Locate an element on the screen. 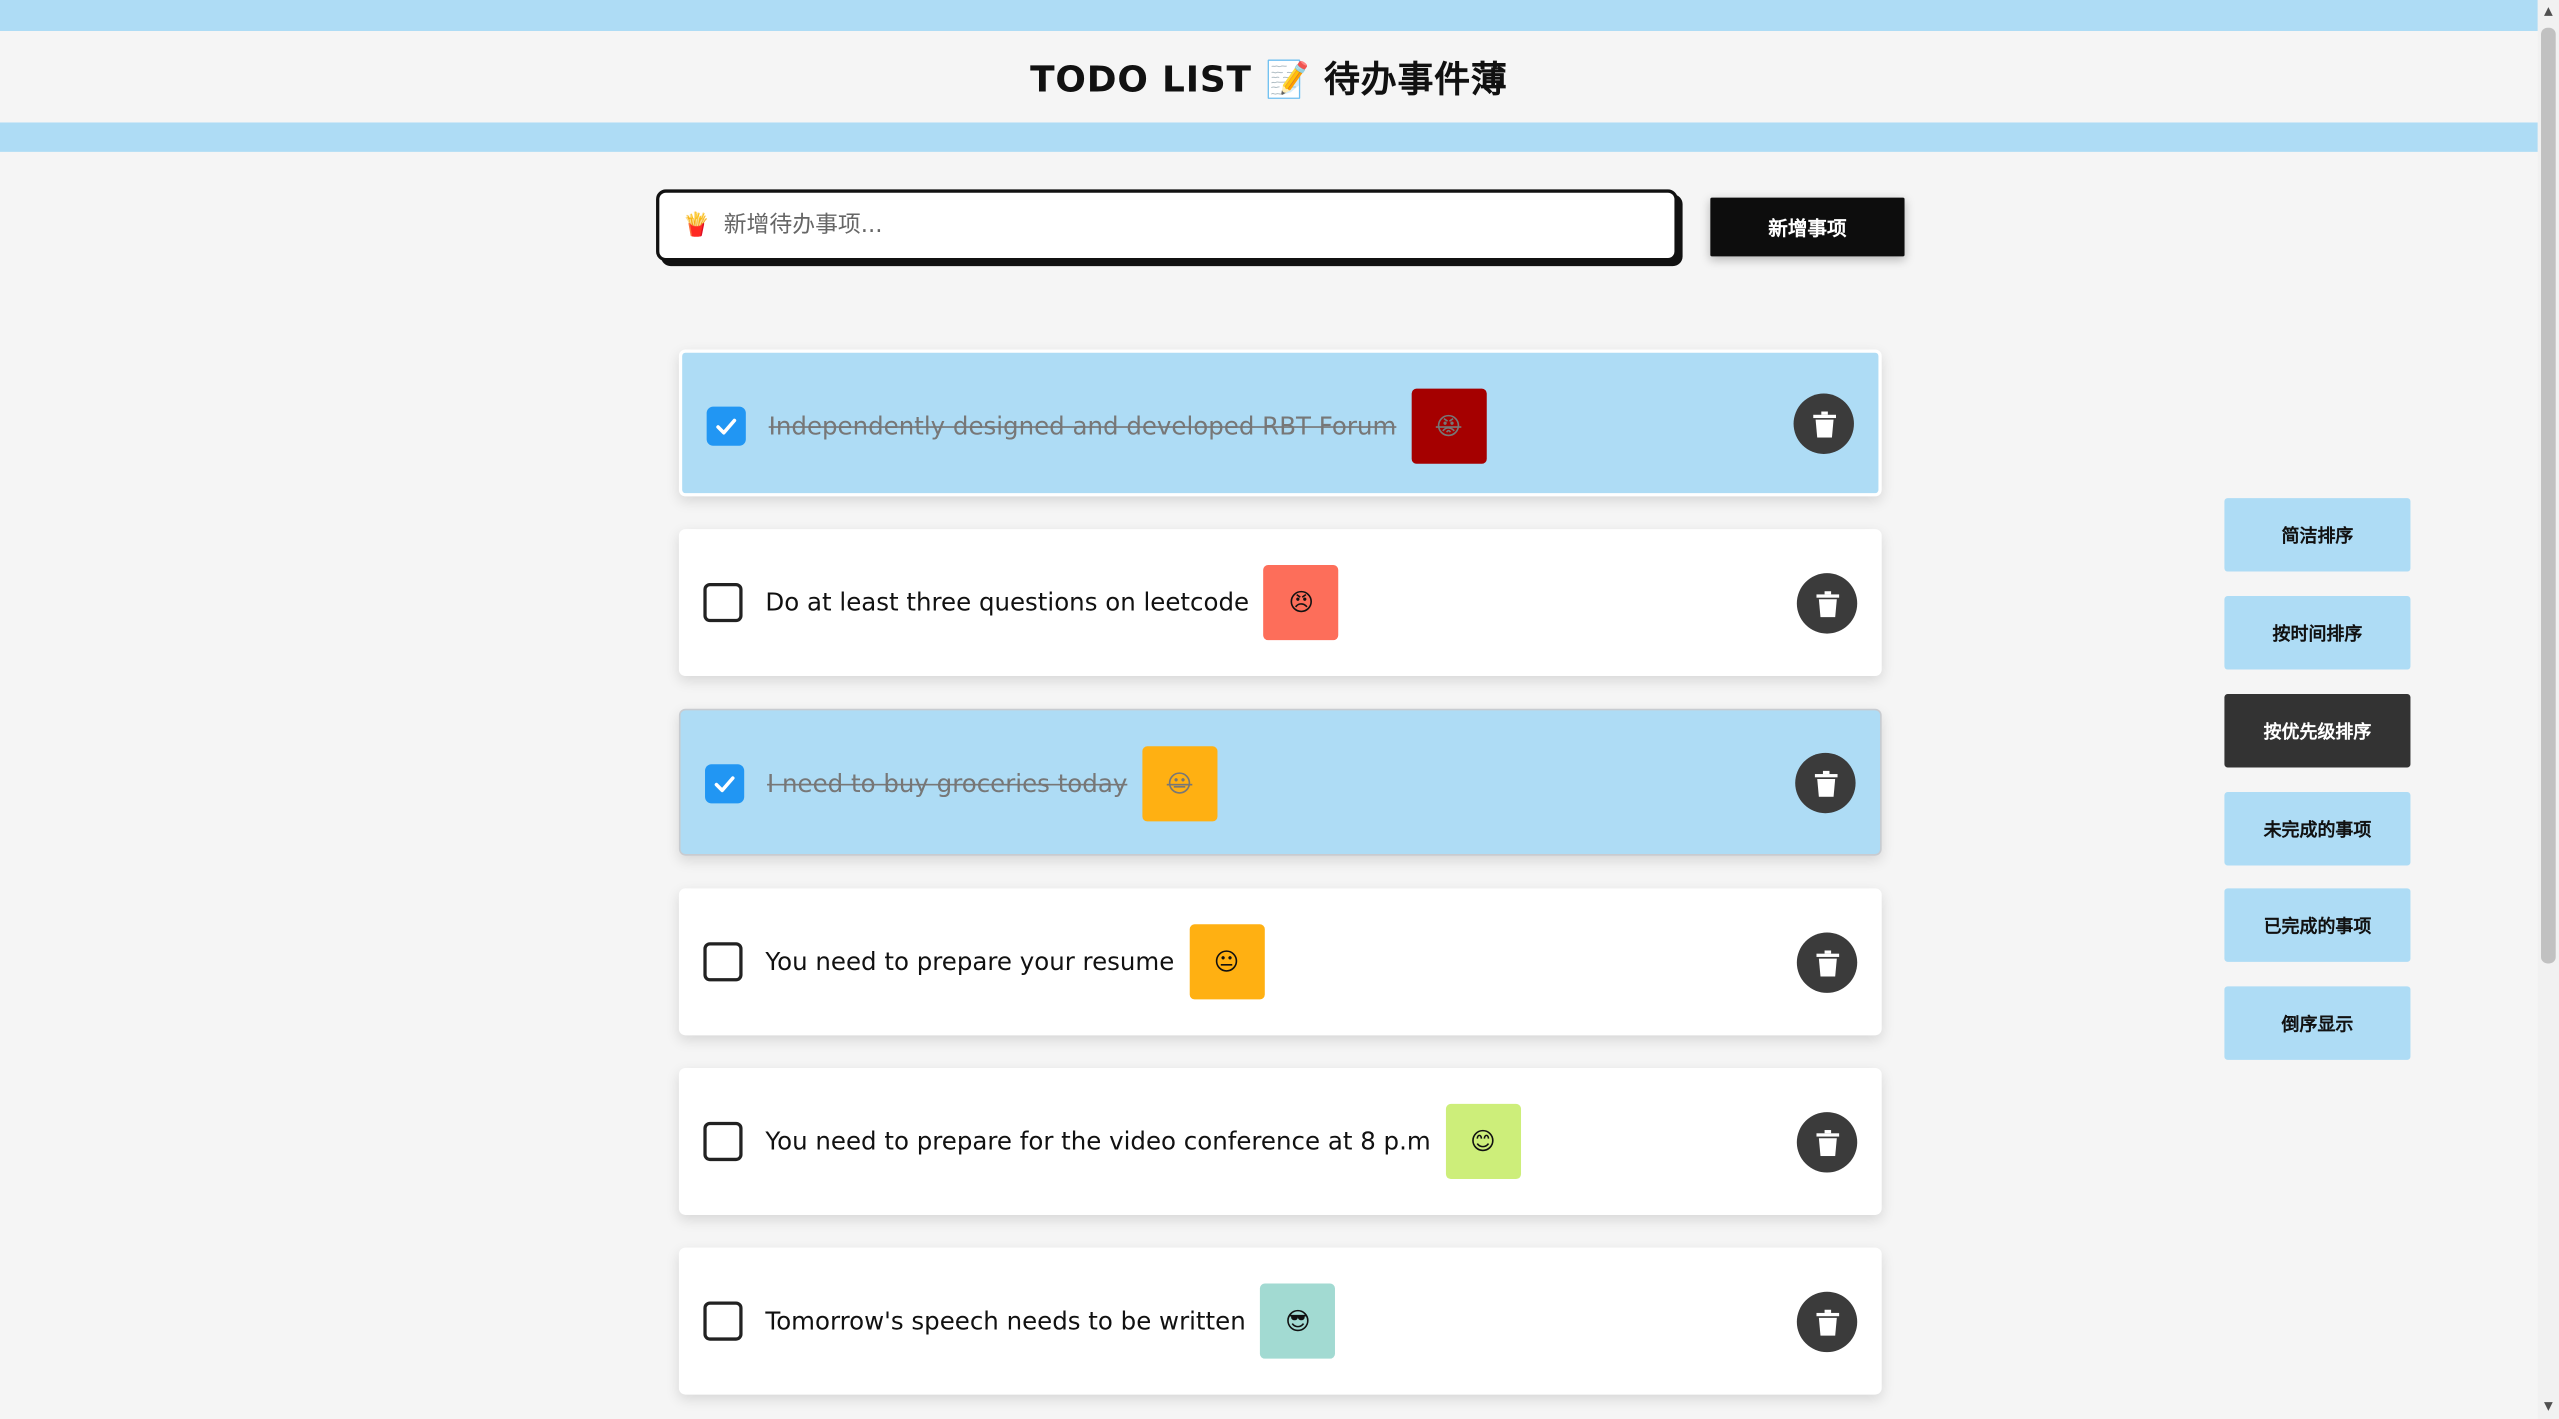 The width and height of the screenshot is (2559, 1419). todo-label: I need to buy groceries today is located at coordinates (947, 784).